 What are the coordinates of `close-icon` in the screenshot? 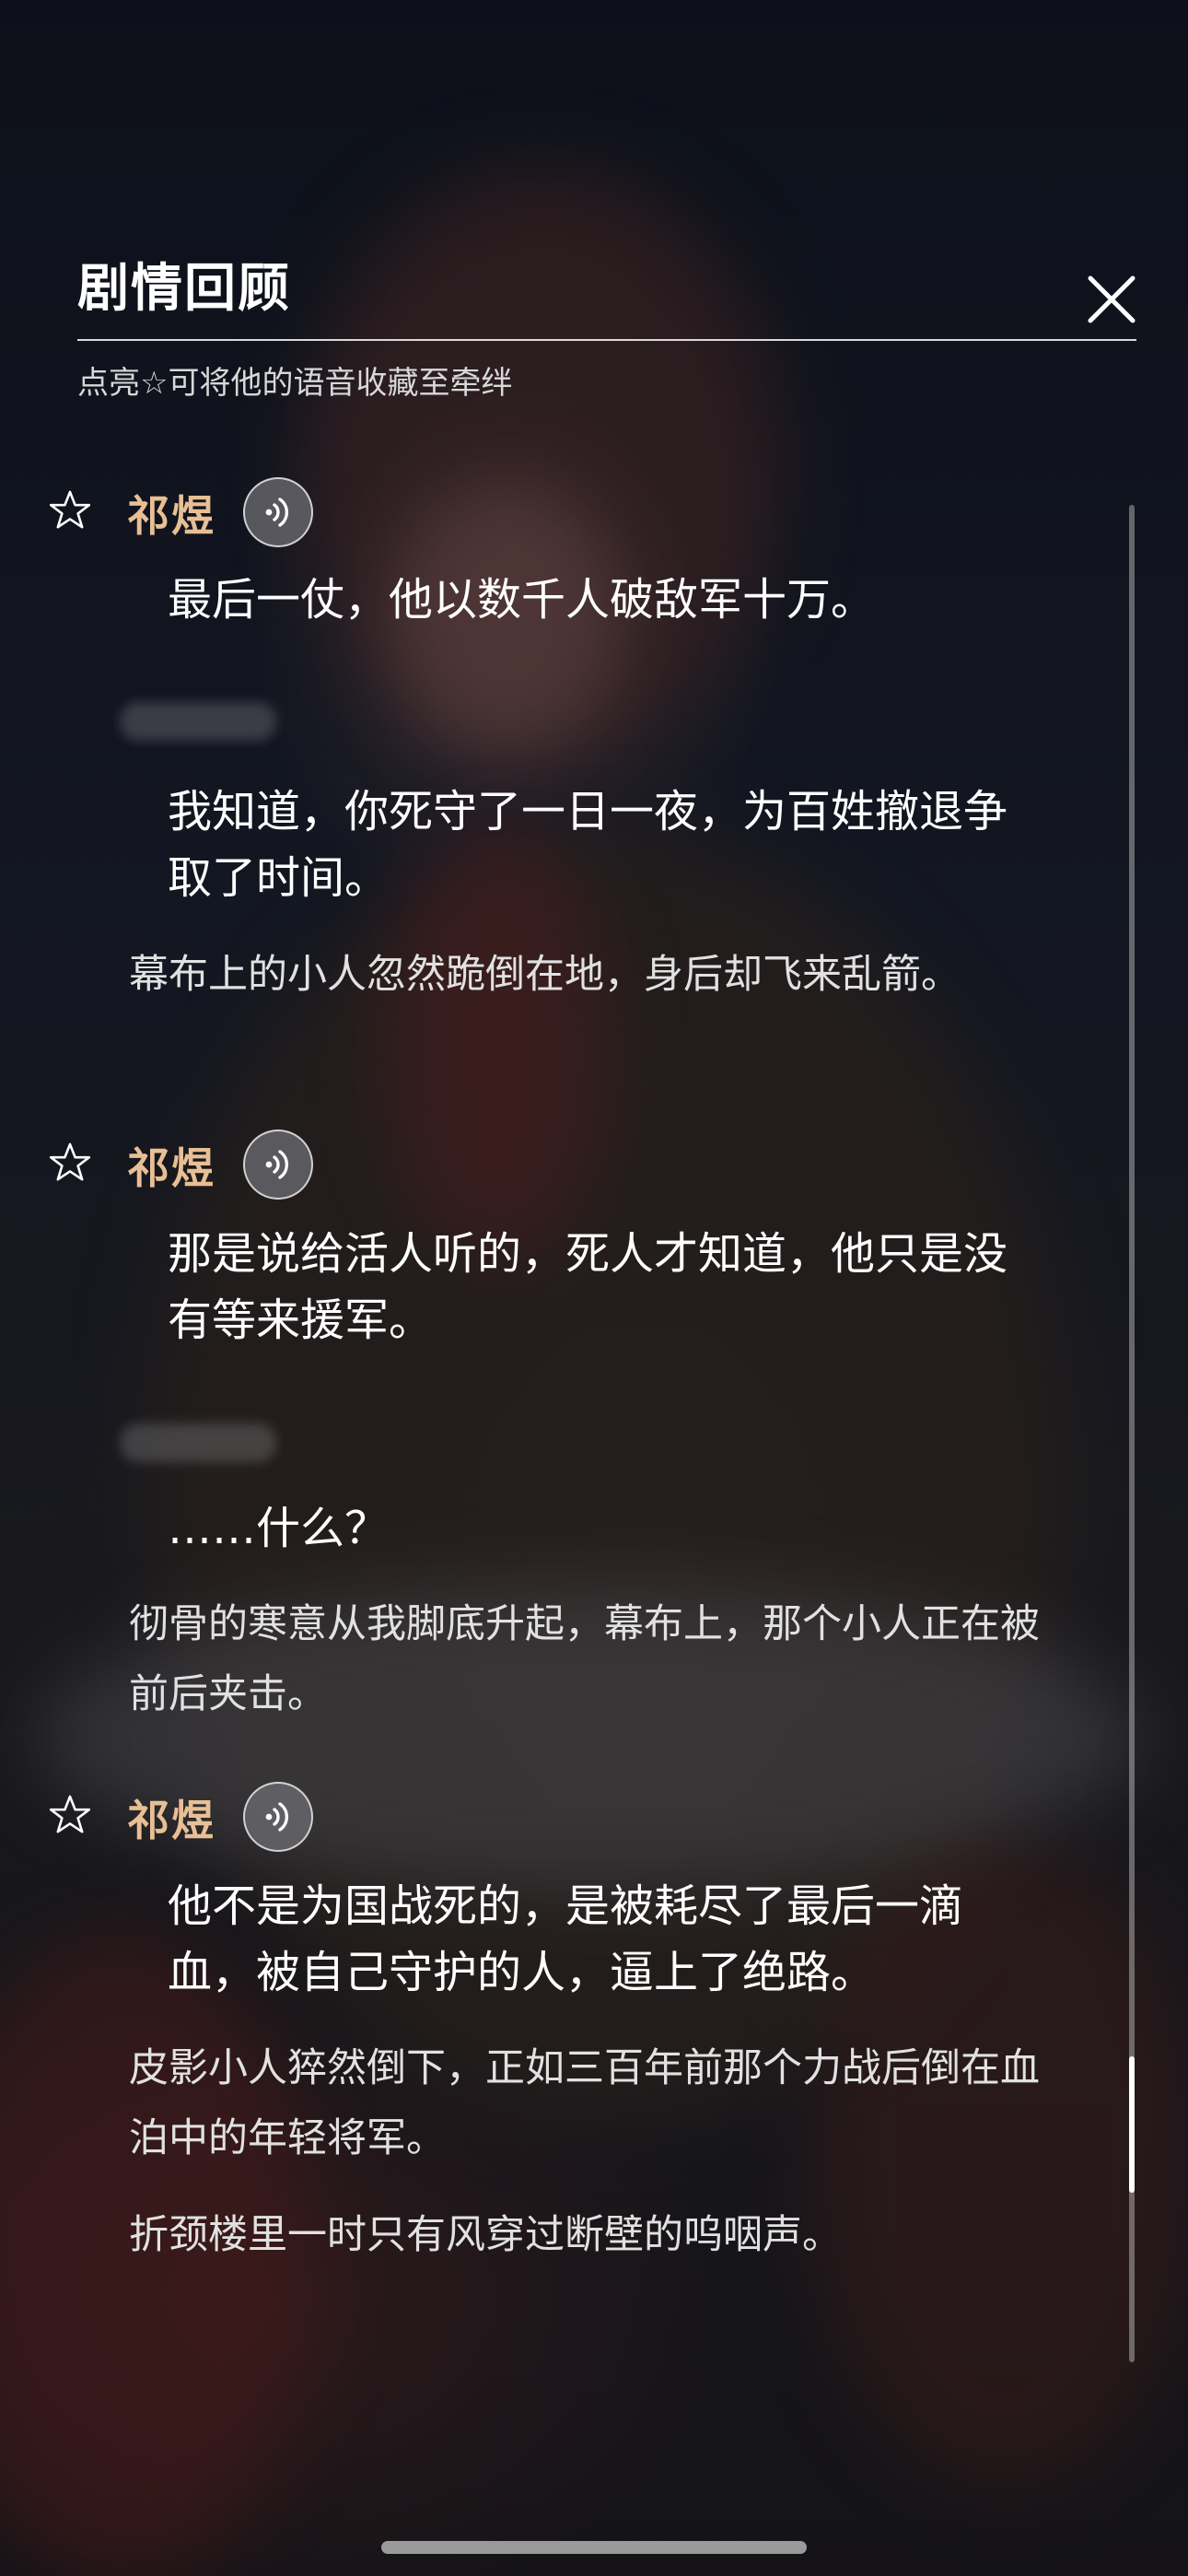 It's located at (1112, 299).